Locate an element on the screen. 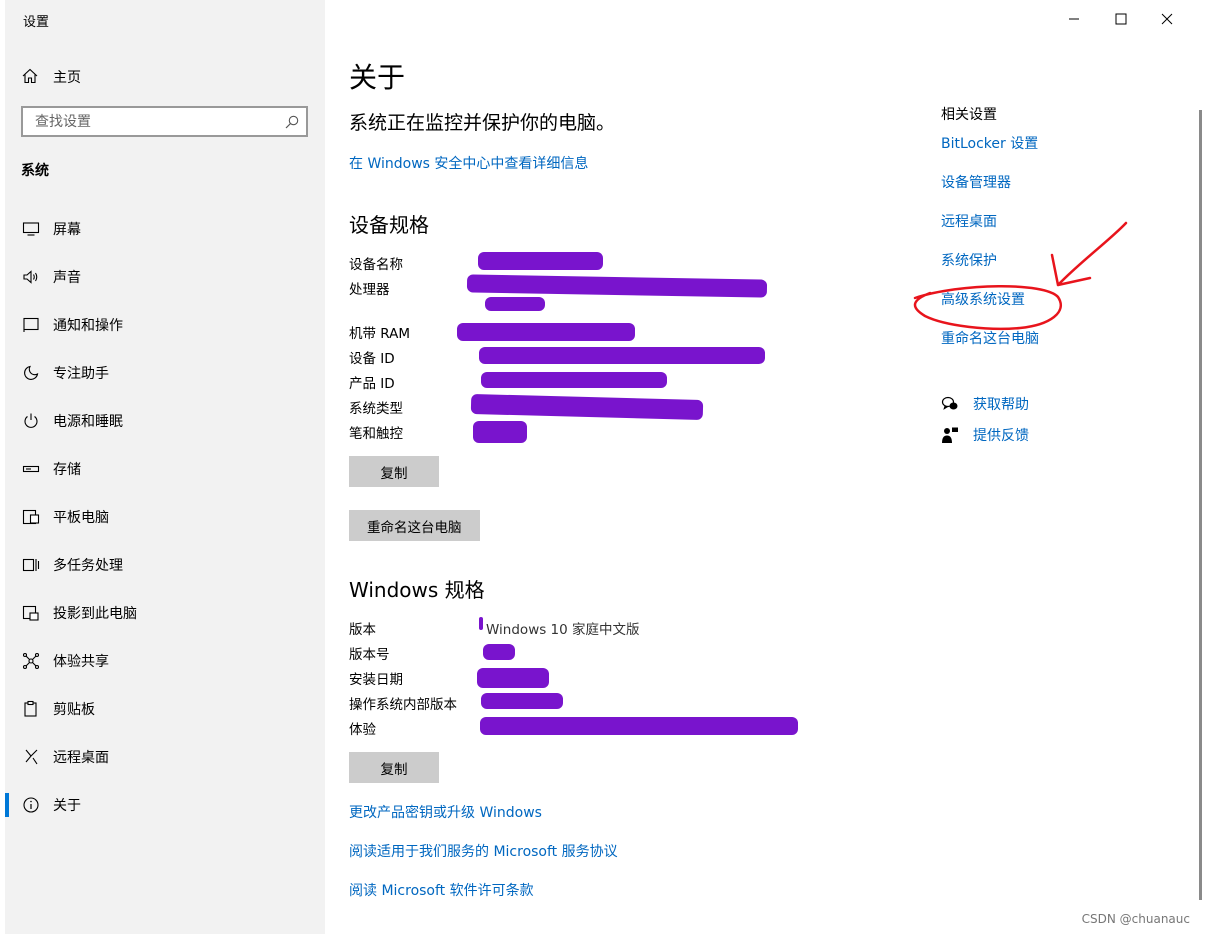 Image resolution: width=1206 pixels, height=934 pixels. scrollbar is located at coordinates (1200, 505).